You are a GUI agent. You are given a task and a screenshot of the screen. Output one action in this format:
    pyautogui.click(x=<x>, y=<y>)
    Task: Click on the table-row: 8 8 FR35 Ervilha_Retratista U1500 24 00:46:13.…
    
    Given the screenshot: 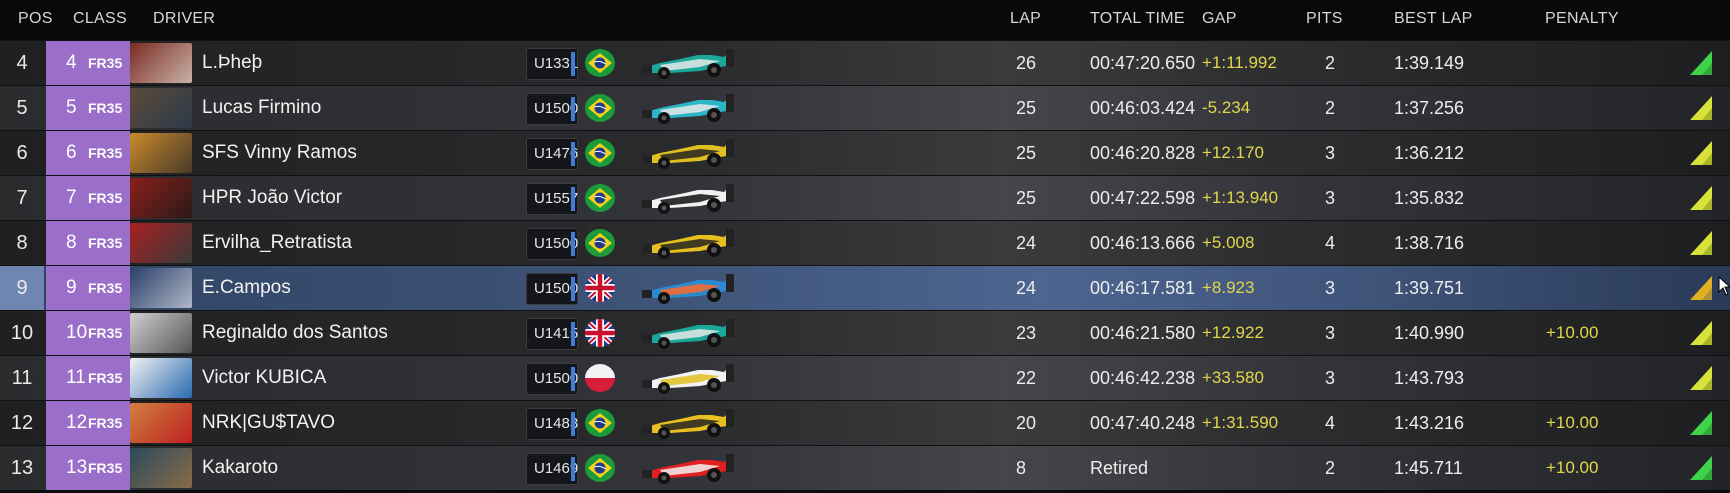 What is the action you would take?
    pyautogui.click(x=865, y=242)
    